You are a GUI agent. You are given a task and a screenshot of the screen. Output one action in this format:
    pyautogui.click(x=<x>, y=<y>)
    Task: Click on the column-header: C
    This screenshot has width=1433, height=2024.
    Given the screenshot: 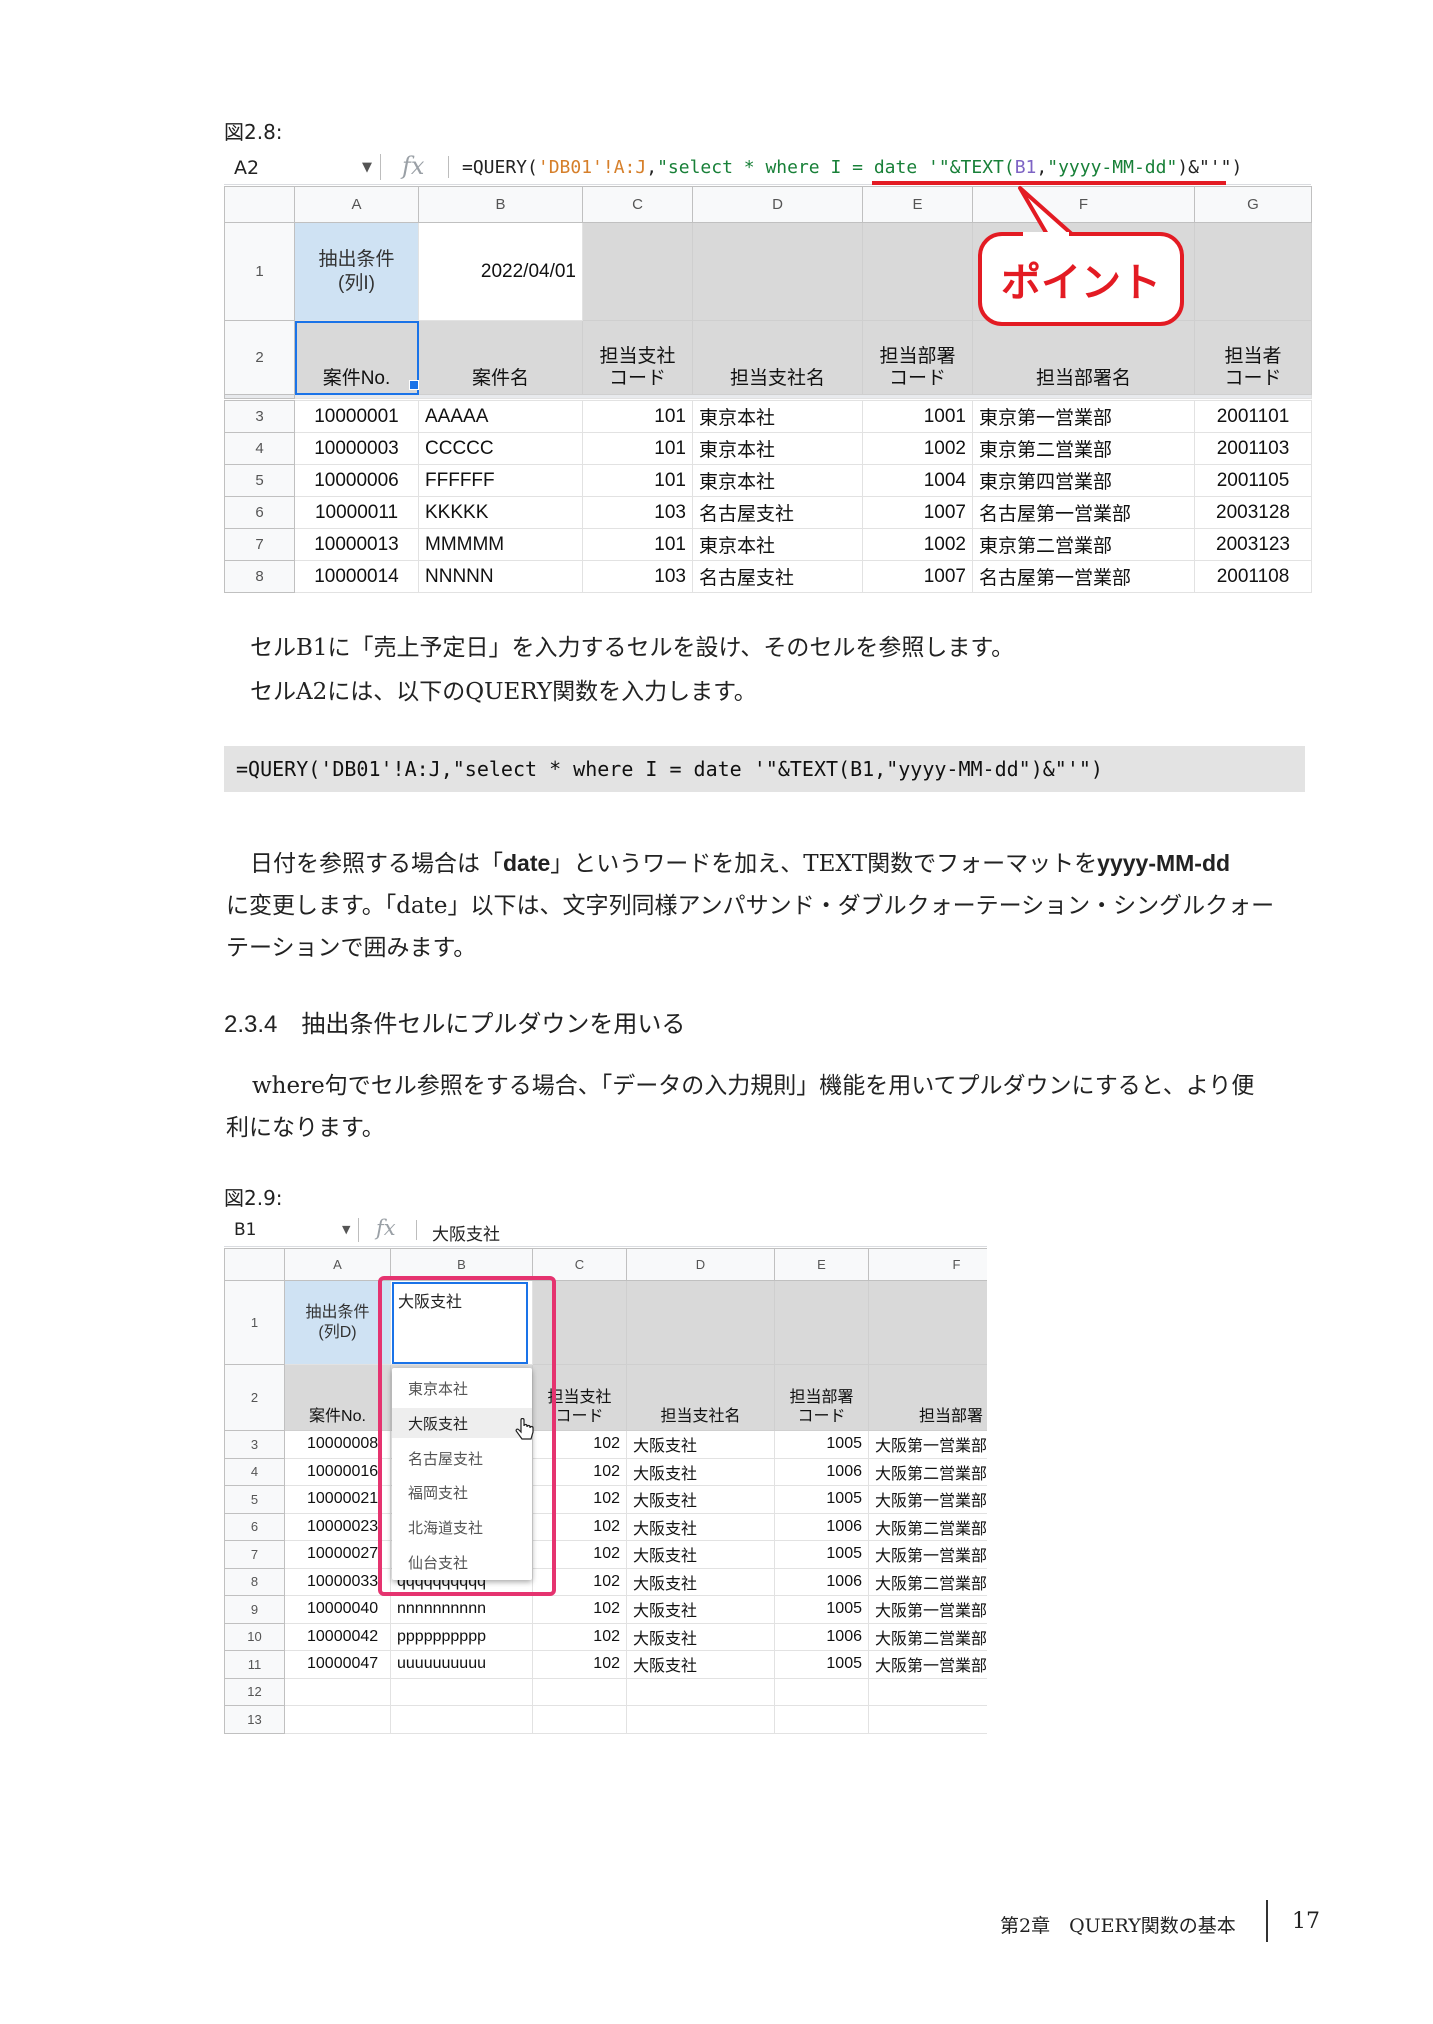 What is the action you would take?
    pyautogui.click(x=637, y=204)
    